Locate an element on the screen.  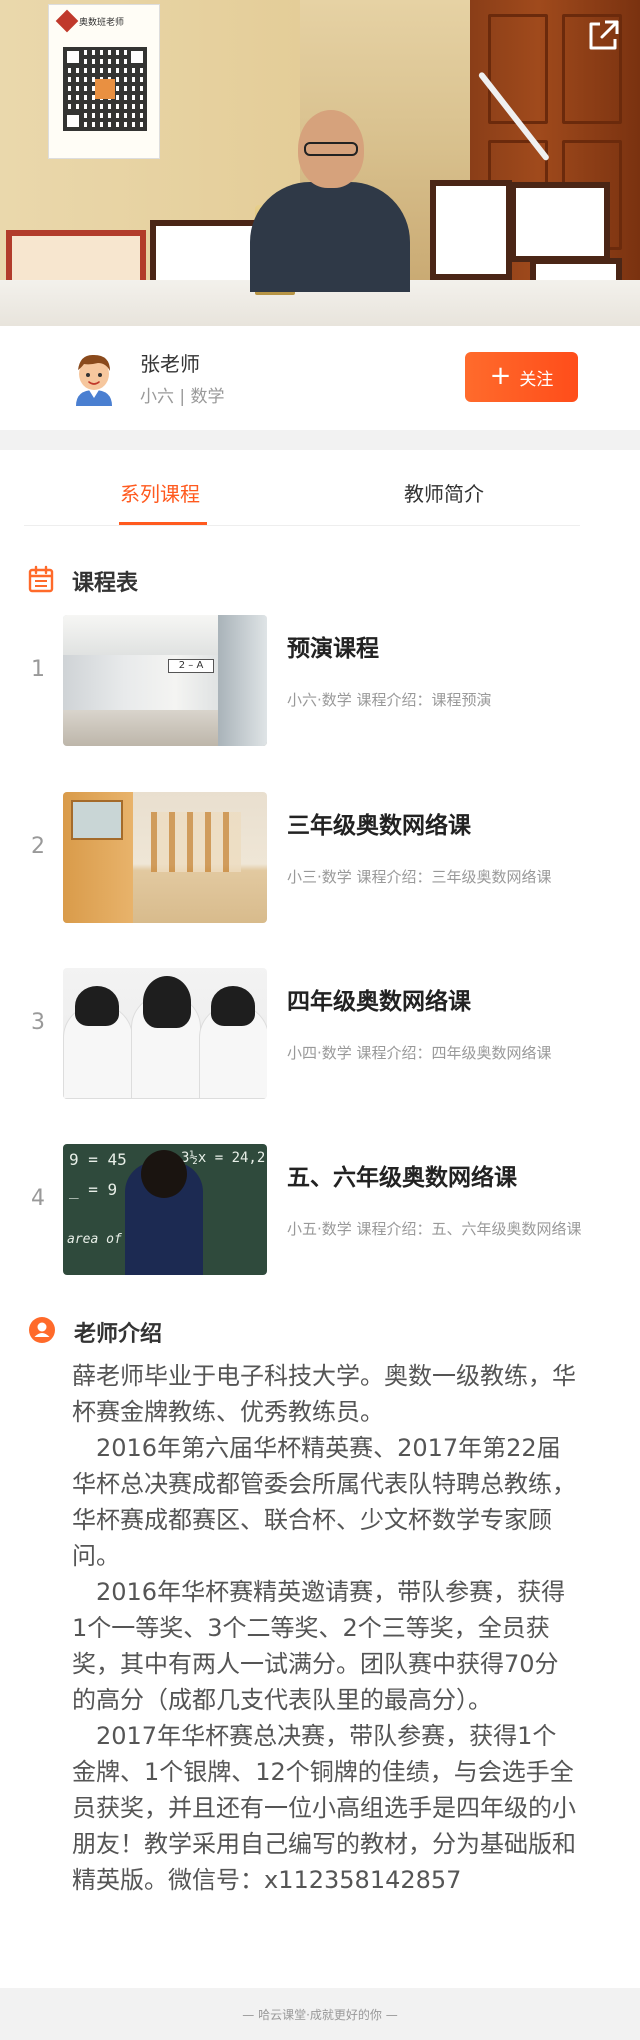
course-item: 3 四年级奥数网络课 小四·数学 课程介绍：四年级奥数网络课 is located at coordinates (320, 1034).